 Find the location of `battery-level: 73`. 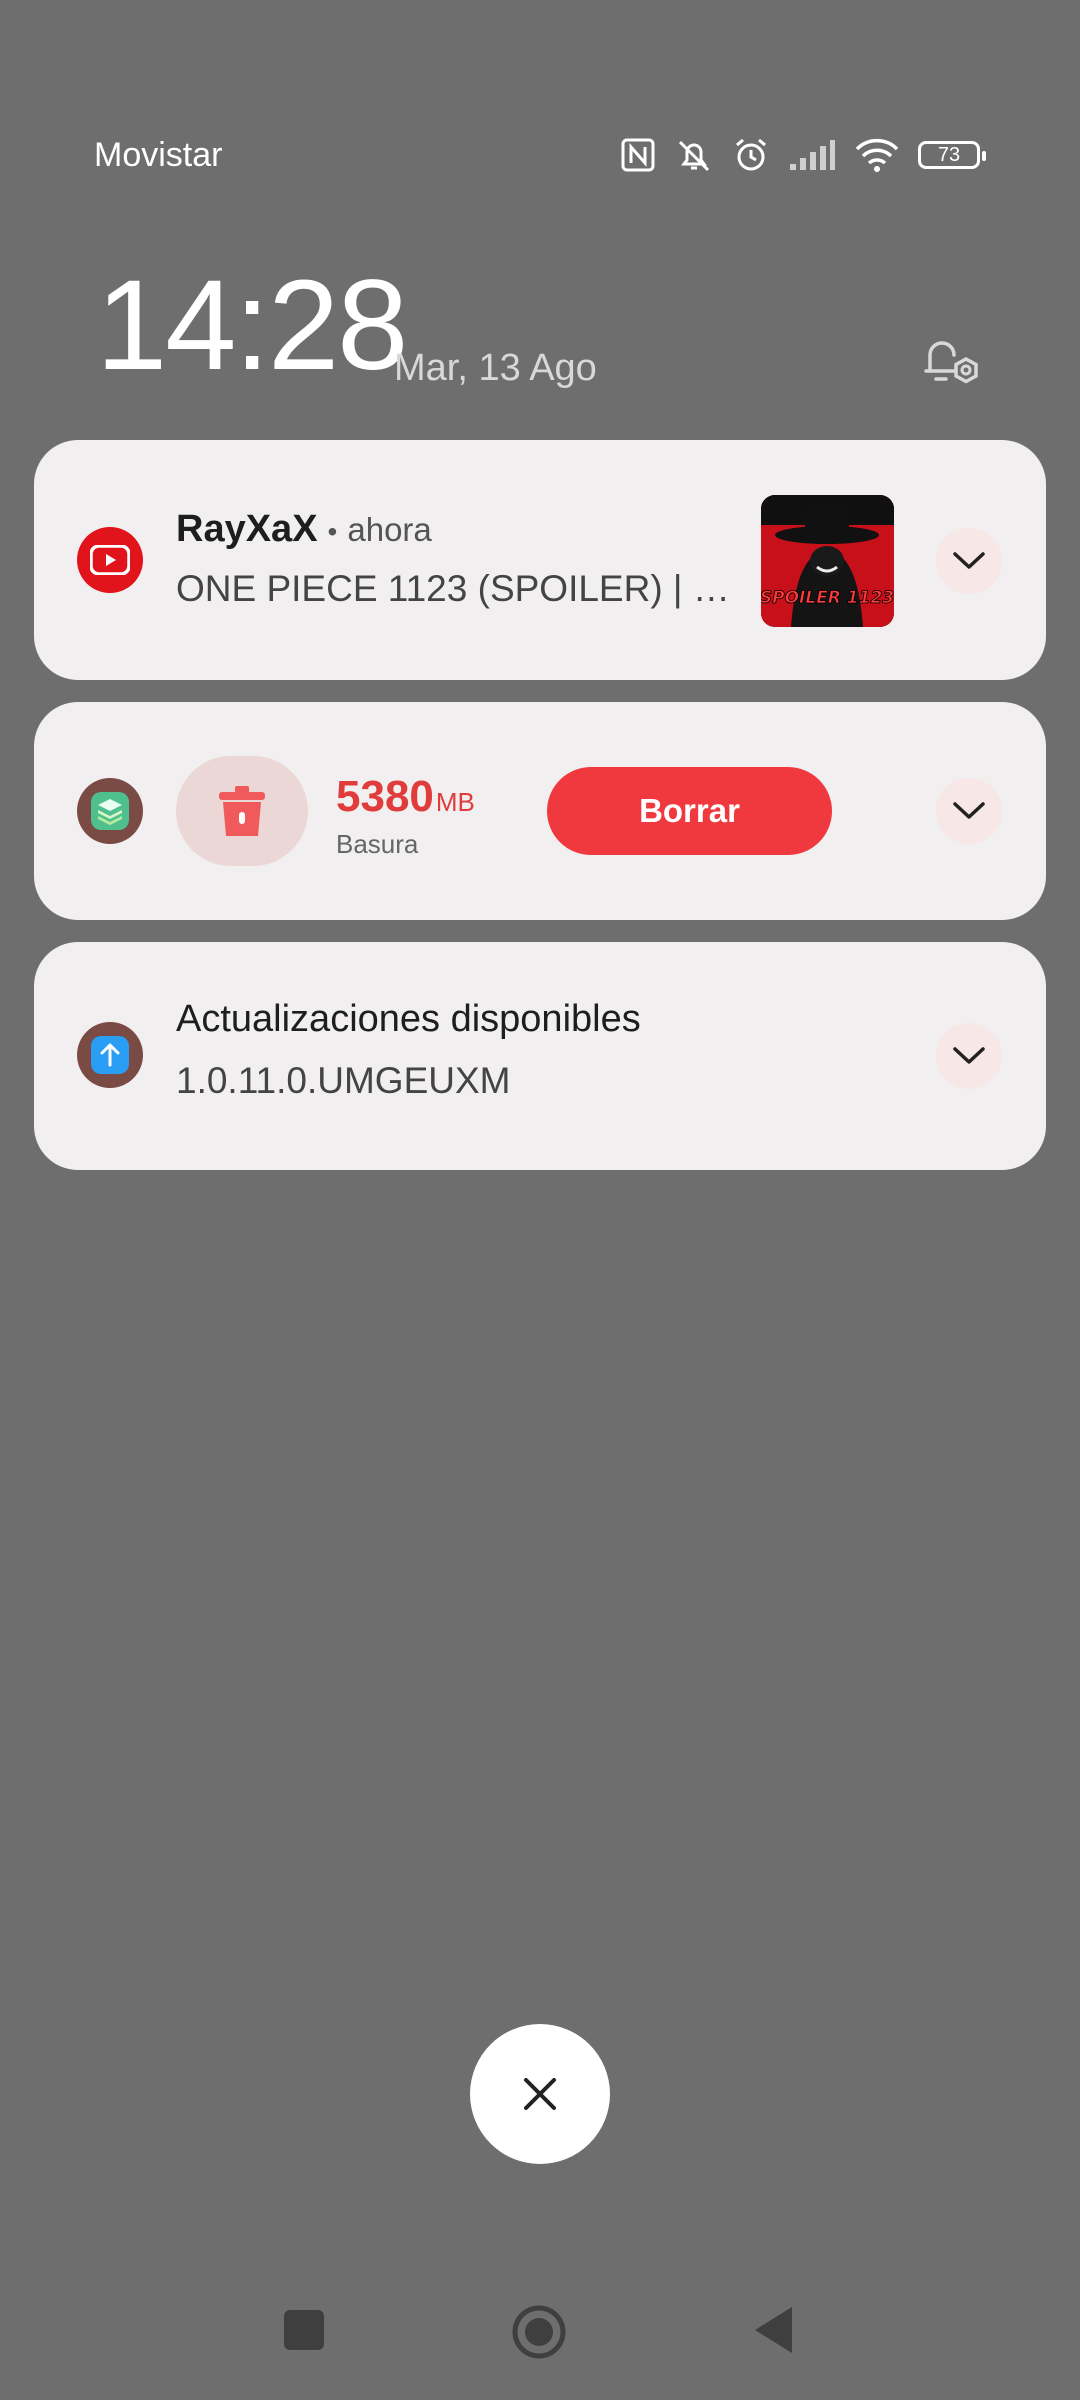

battery-level: 73 is located at coordinates (949, 154).